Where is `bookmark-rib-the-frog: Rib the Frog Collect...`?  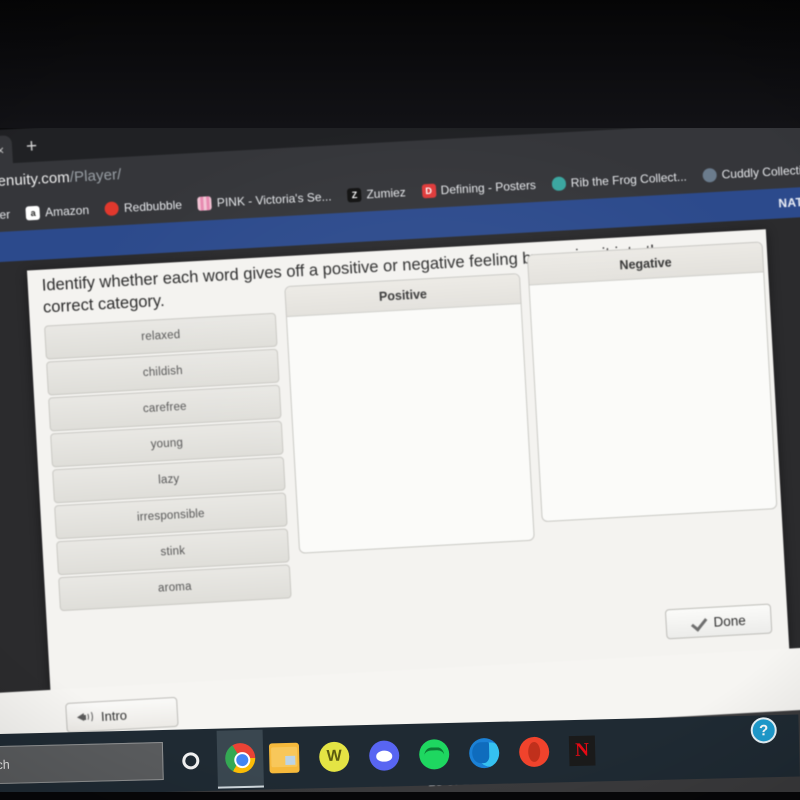 bookmark-rib-the-frog: Rib the Frog Collect... is located at coordinates (619, 181).